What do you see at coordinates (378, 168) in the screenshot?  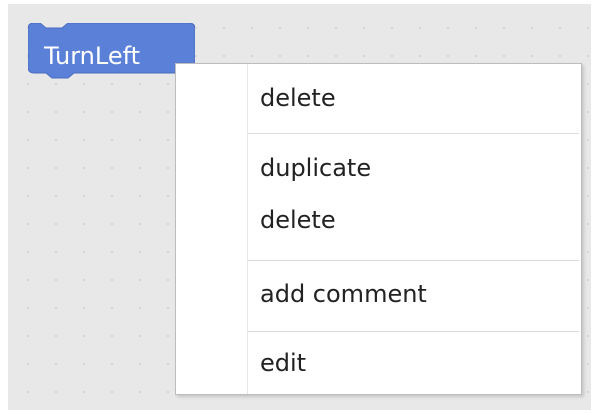 I see `menu-item-duplicate: duplicate` at bounding box center [378, 168].